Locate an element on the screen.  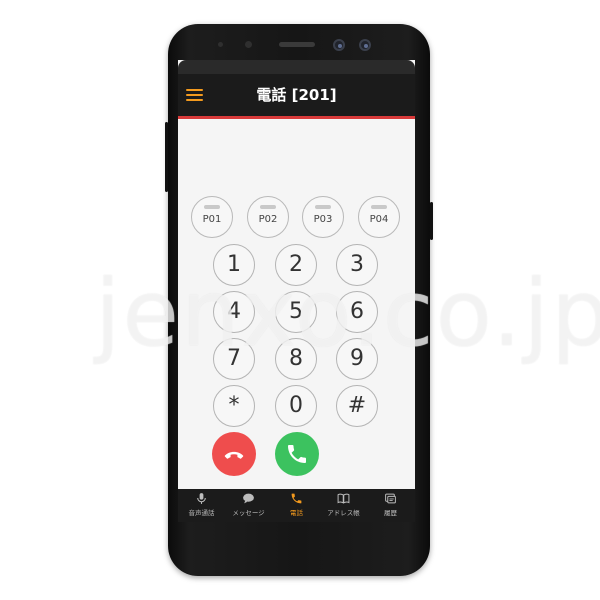
phone-hangup-icon is located at coordinates (234, 455).